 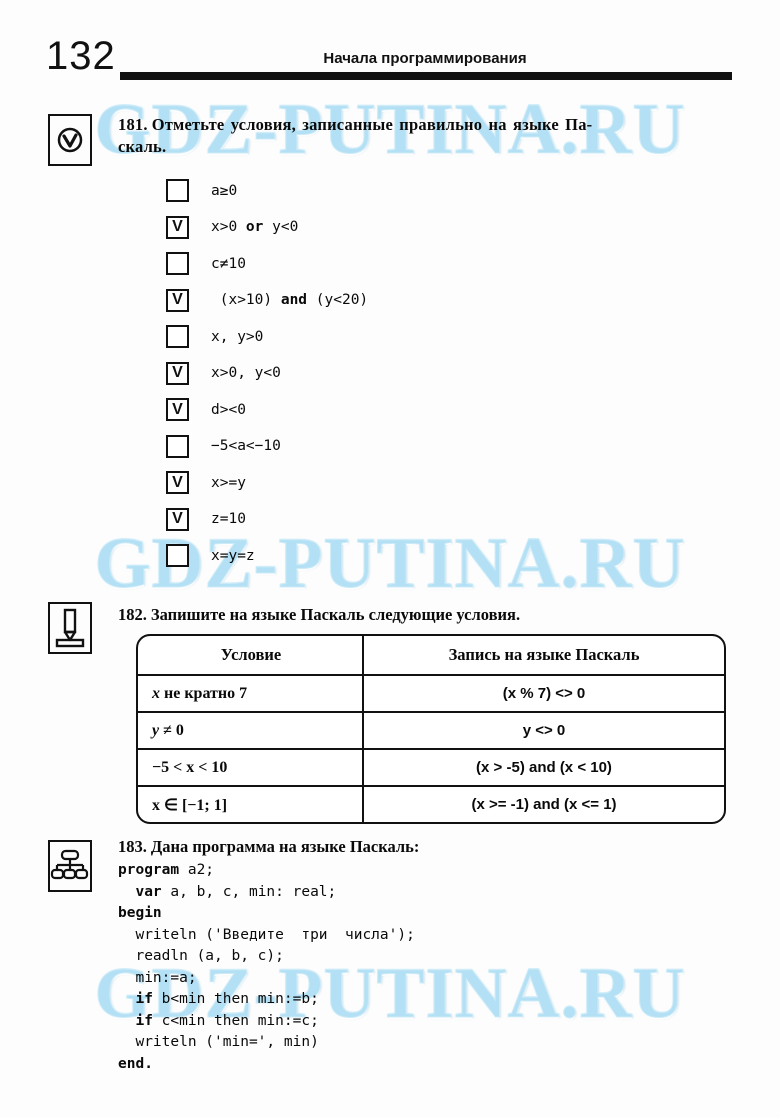 What do you see at coordinates (428, 446) in the screenshot?
I see `option-row: −5<a<−10` at bounding box center [428, 446].